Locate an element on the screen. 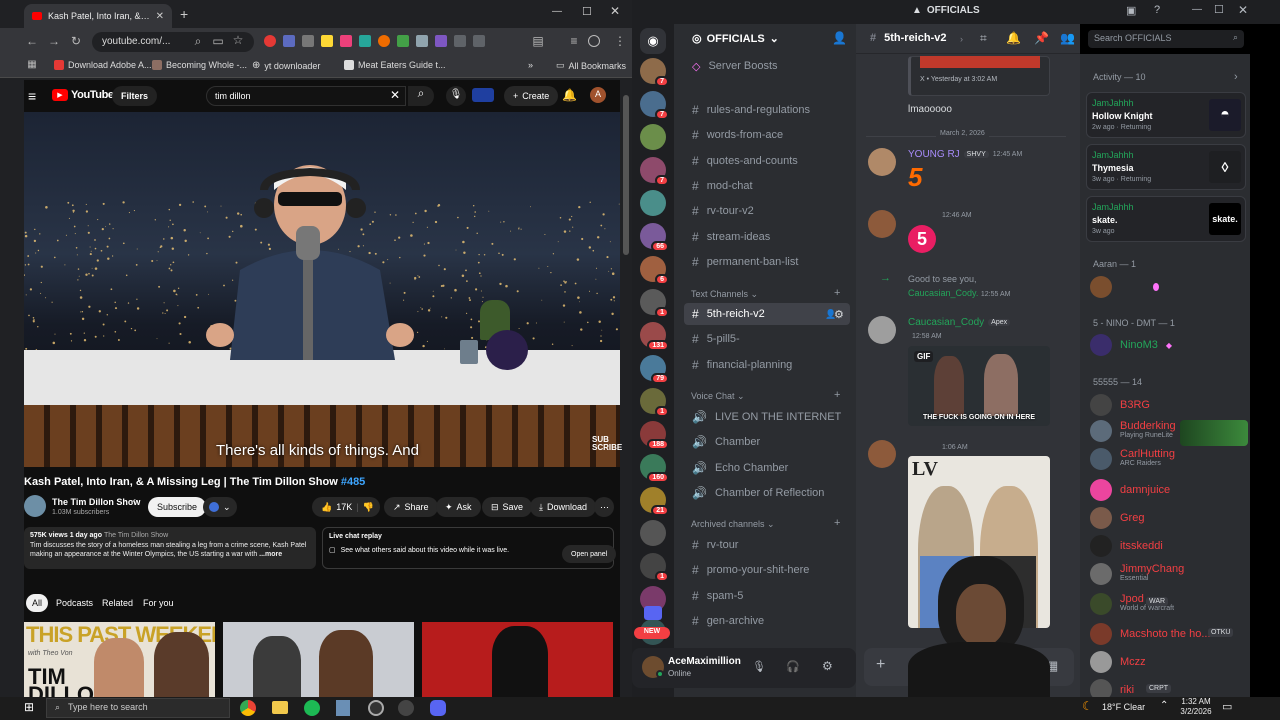 The width and height of the screenshot is (1280, 720). server-header: ◎ OFFICIALS ⌄ is located at coordinates (735, 39).